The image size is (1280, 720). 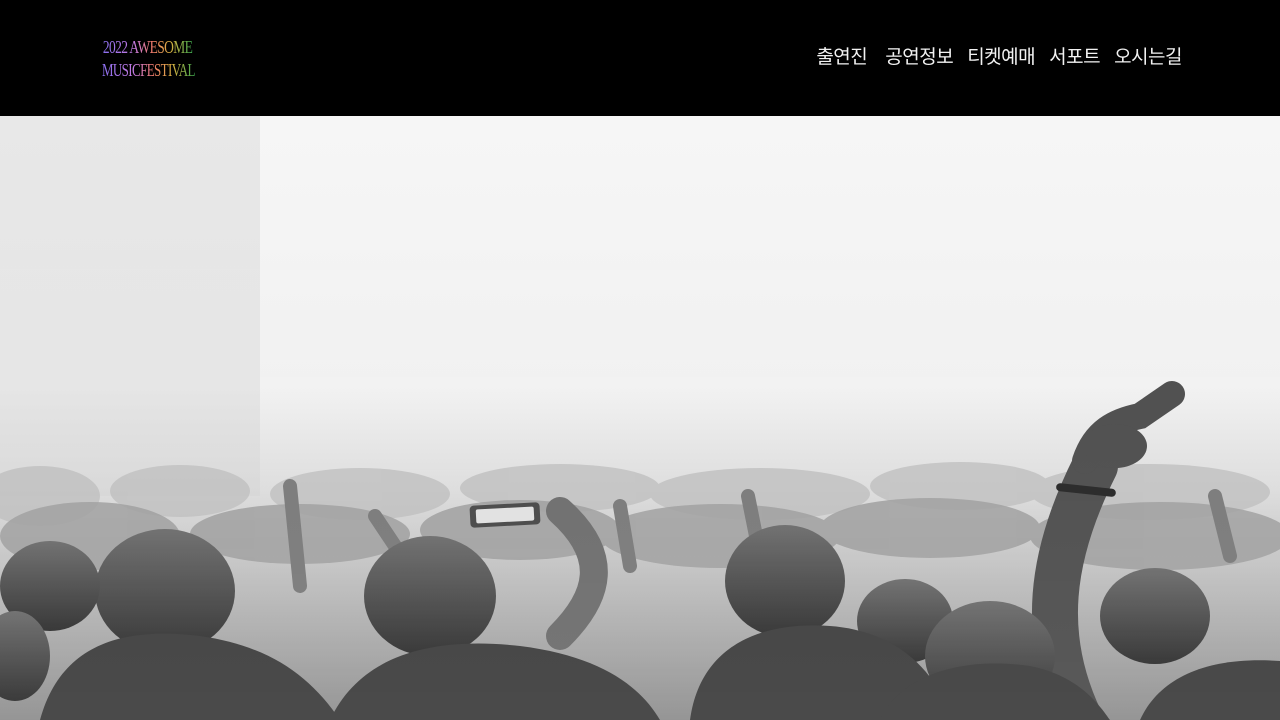 I want to click on main-nav: 출연진 공연정보 티켓예매 서포트 오시는길, so click(x=999, y=57).